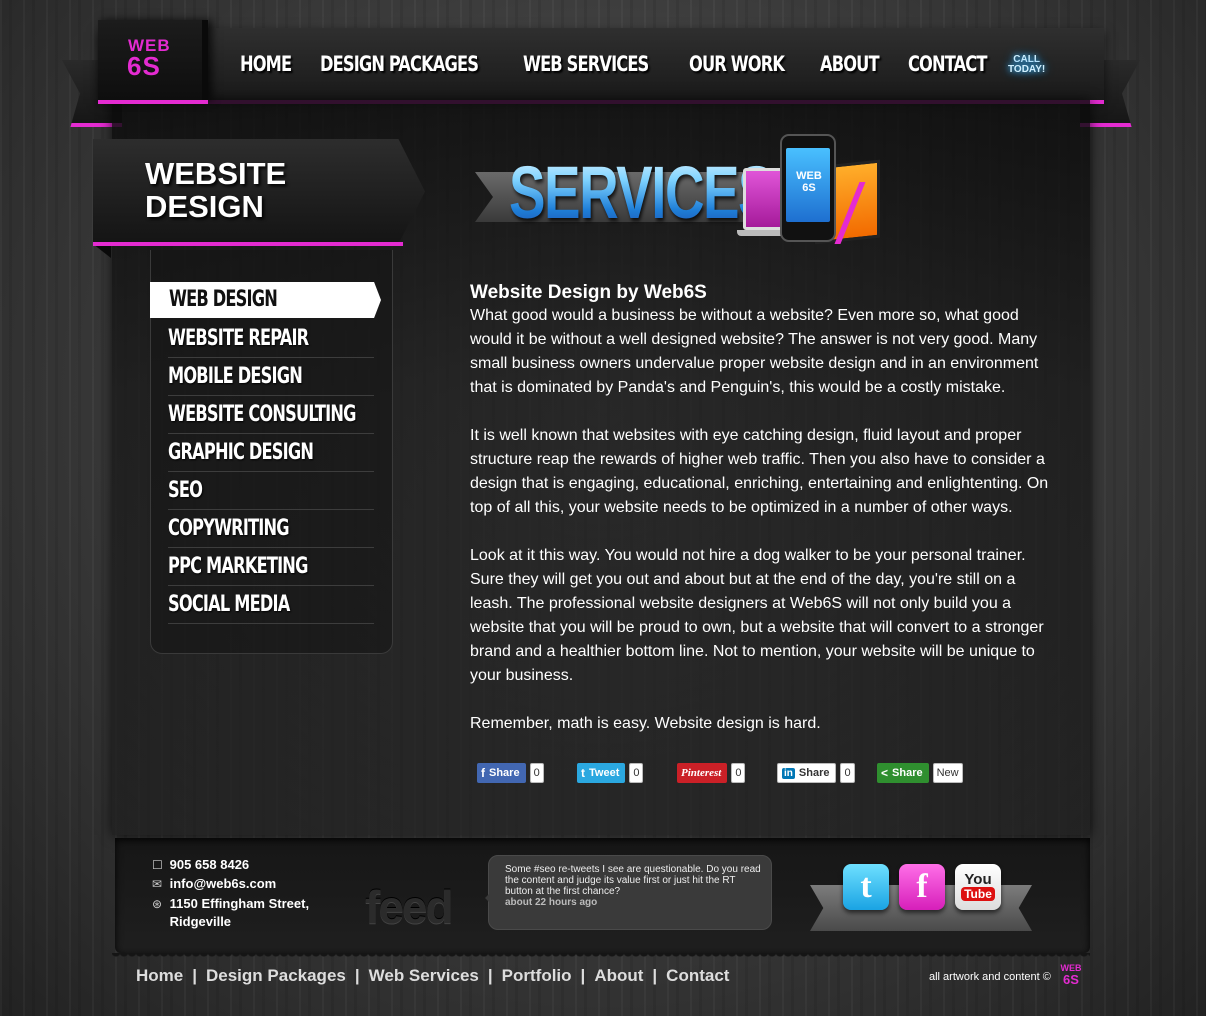 The height and width of the screenshot is (1016, 1206). I want to click on twitter-icon: t, so click(866, 887).